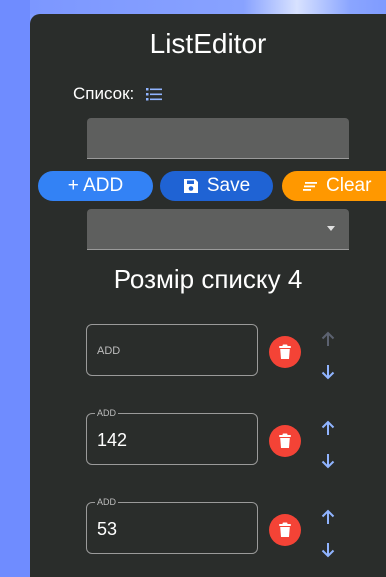  I want to click on list-input, so click(218, 138).